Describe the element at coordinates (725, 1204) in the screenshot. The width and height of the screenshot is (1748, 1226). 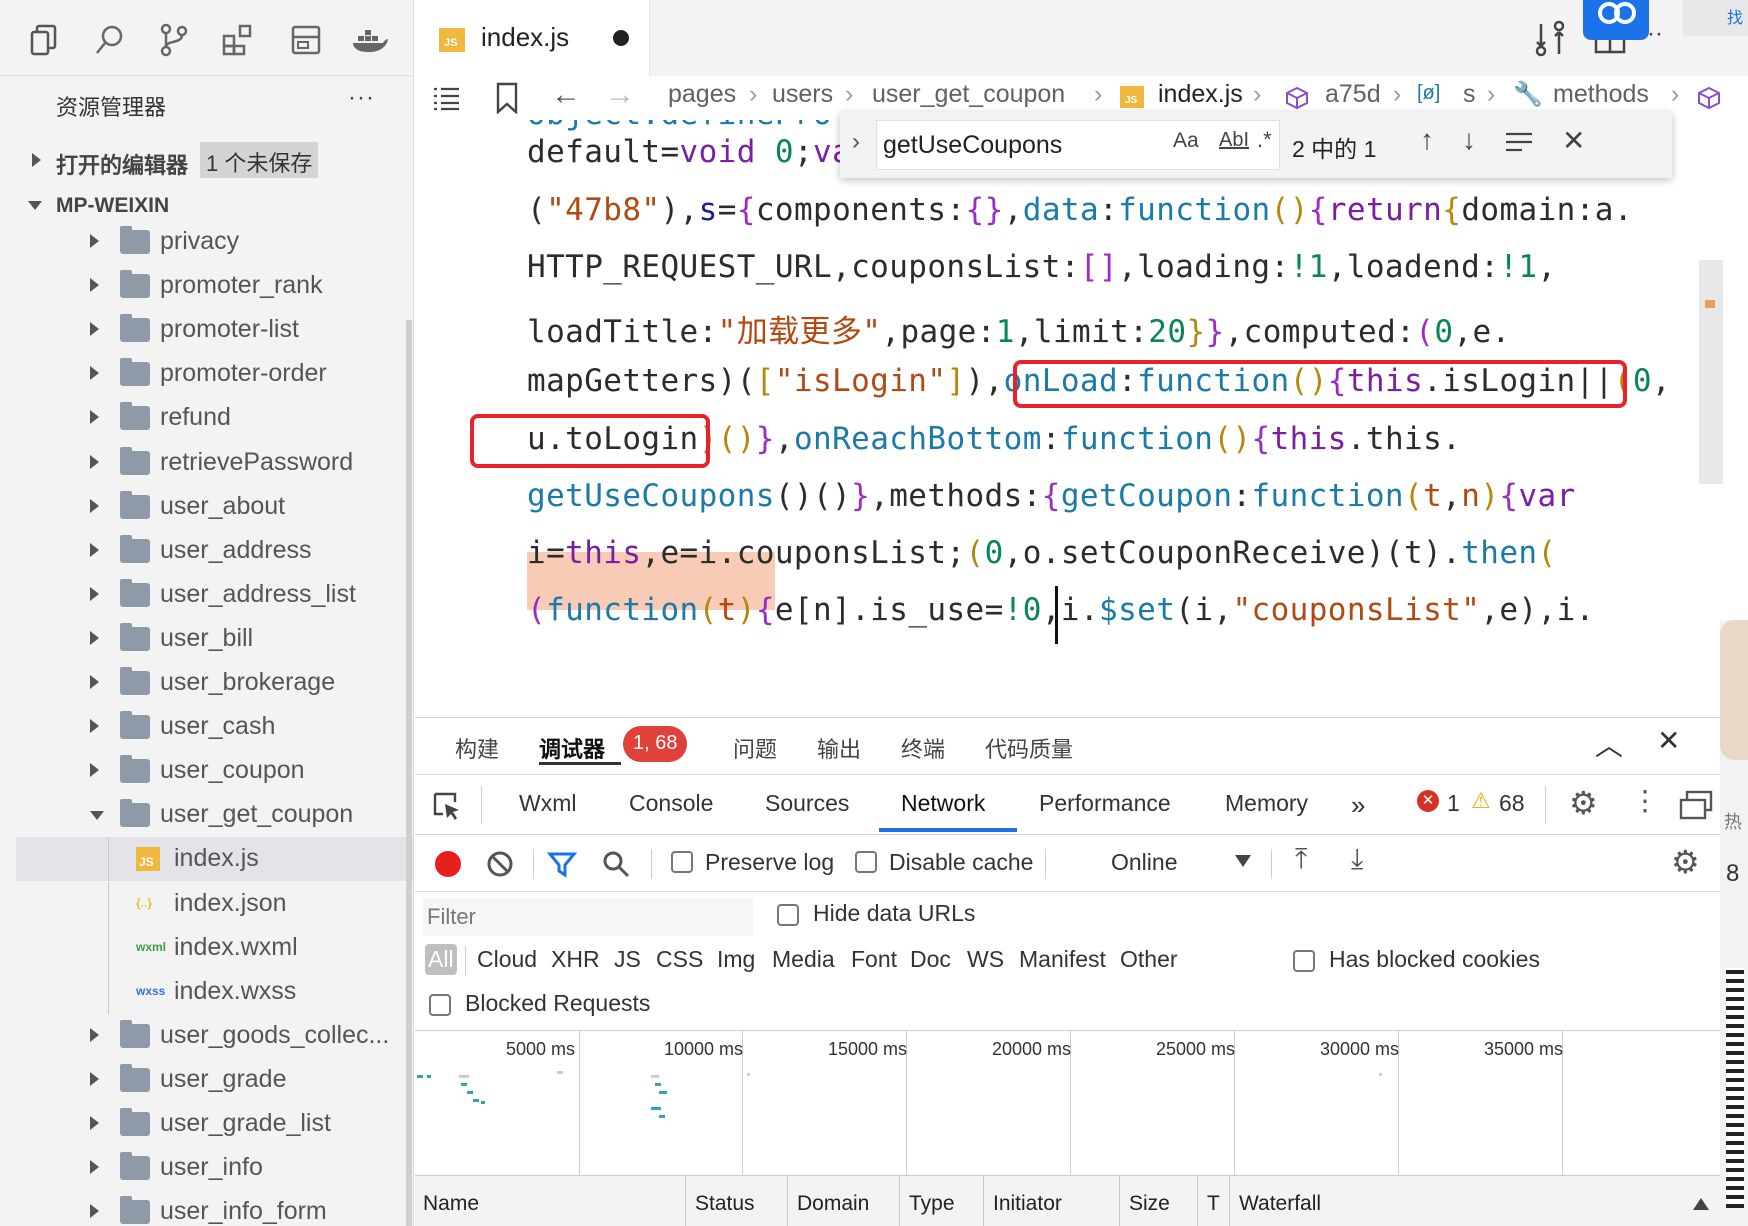
I see `column-header-status: Status` at that location.